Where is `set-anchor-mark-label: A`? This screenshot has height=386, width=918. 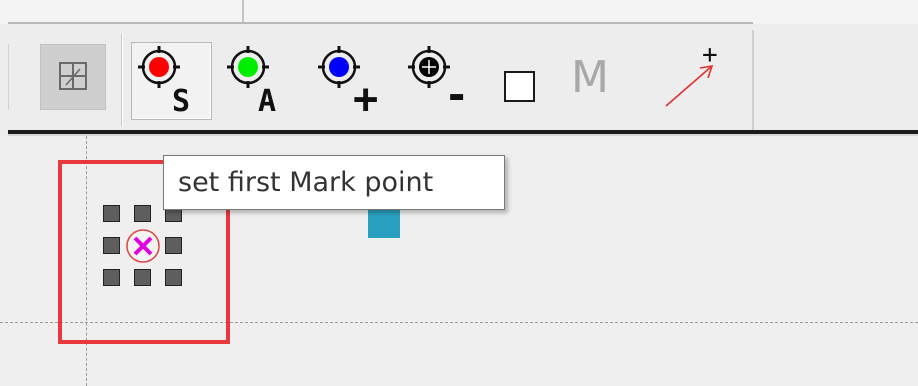
set-anchor-mark-label: A is located at coordinates (267, 101).